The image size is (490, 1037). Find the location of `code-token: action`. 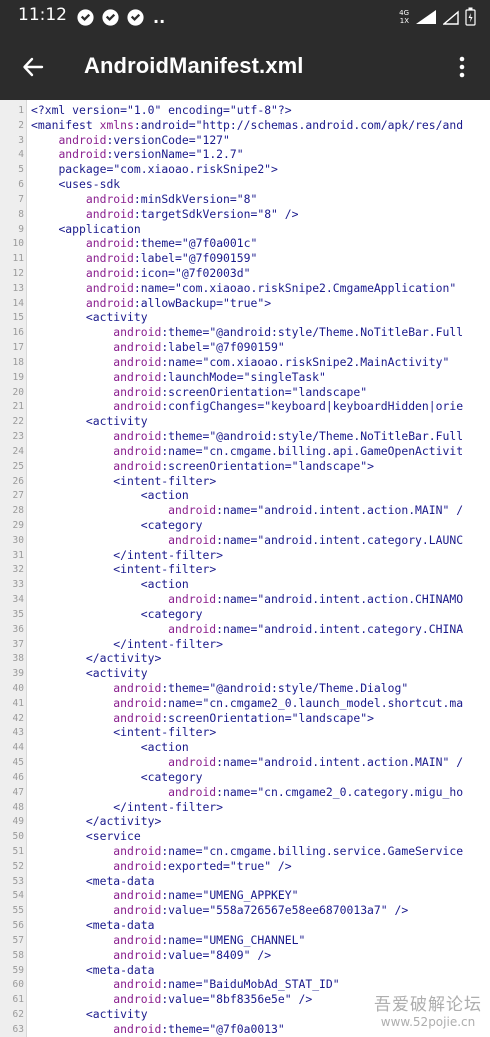

code-token: action is located at coordinates (168, 495).